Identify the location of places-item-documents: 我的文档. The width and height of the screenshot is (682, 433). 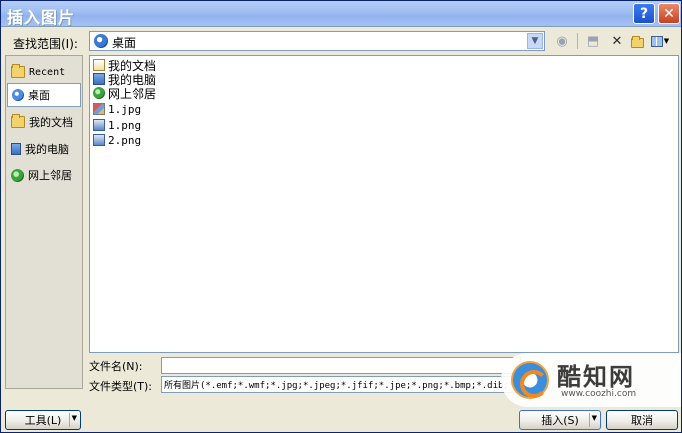
(44, 122).